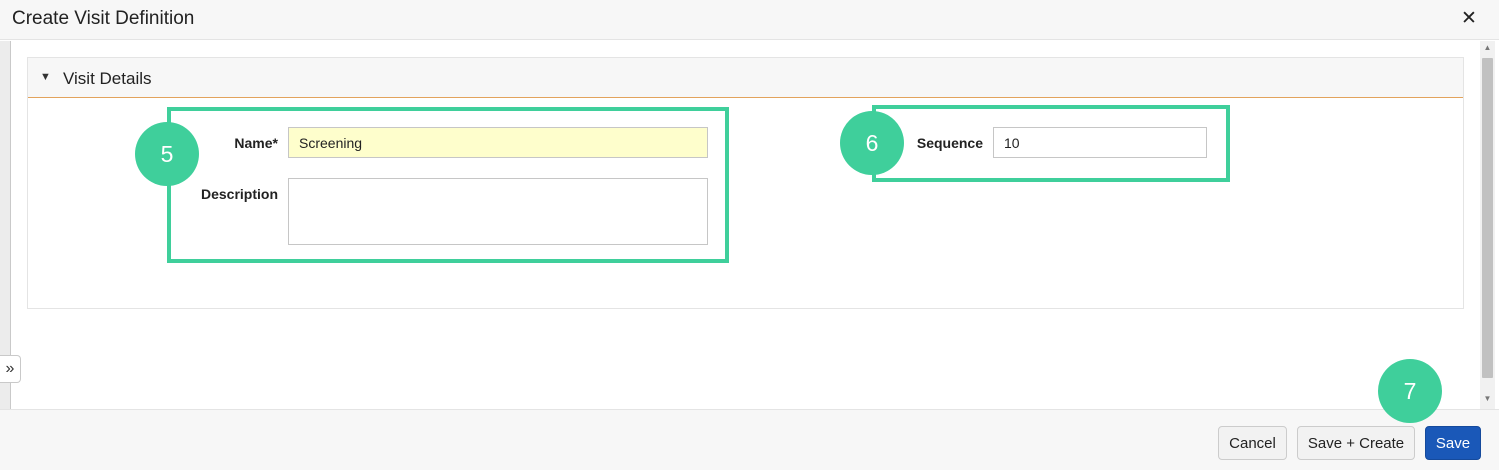 The image size is (1499, 470). I want to click on scroll-down-arrow-icon: ▼, so click(1487, 399).